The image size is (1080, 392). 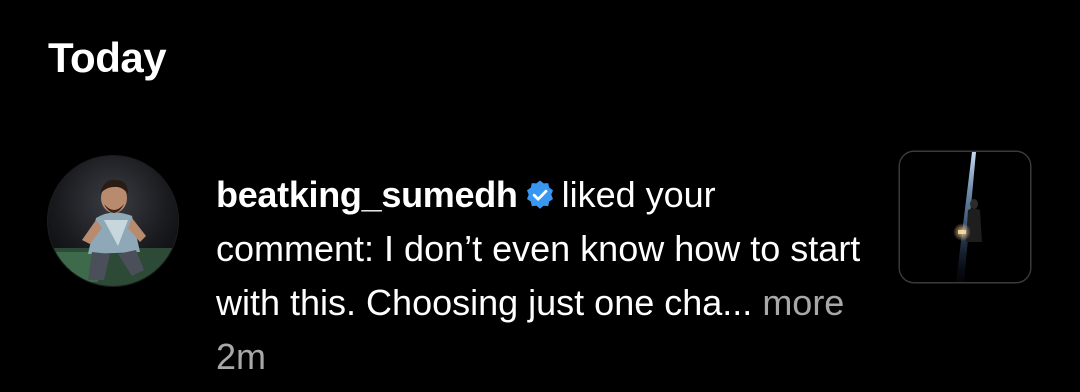 I want to click on post-thumbnail-image, so click(x=965, y=217).